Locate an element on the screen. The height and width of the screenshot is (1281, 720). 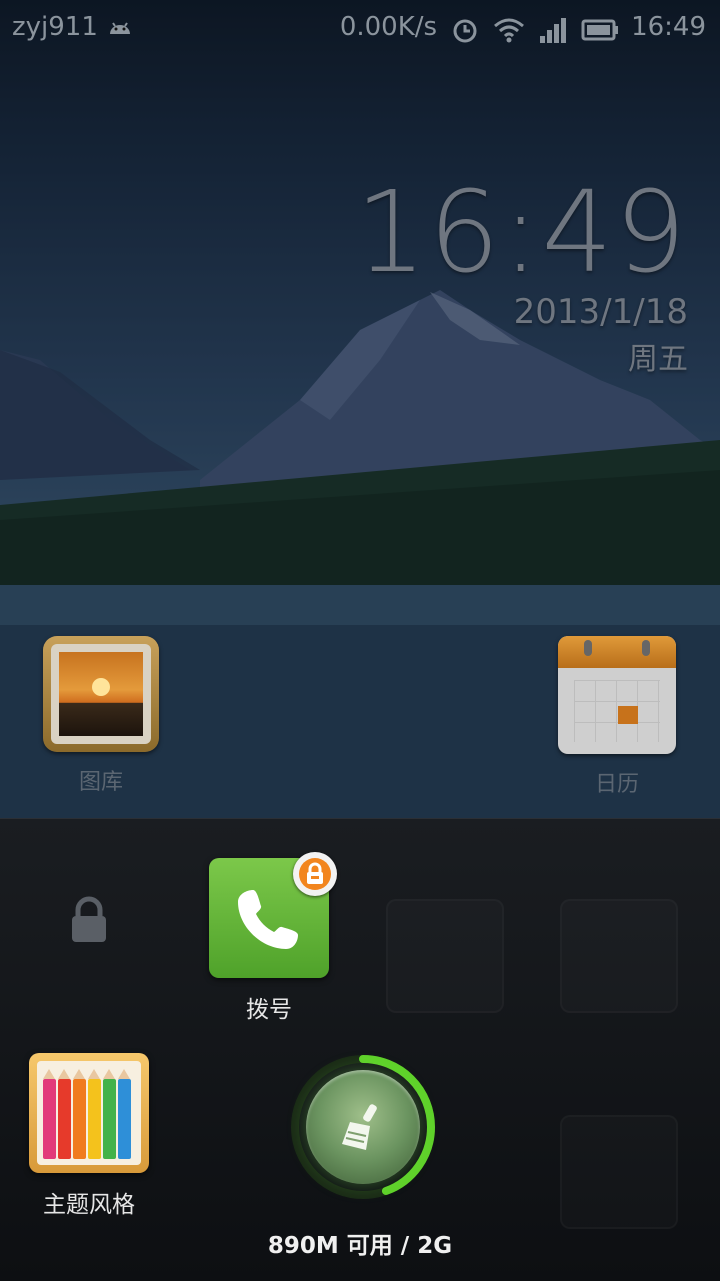
recent-app-label: 拨号 is located at coordinates (269, 1010).